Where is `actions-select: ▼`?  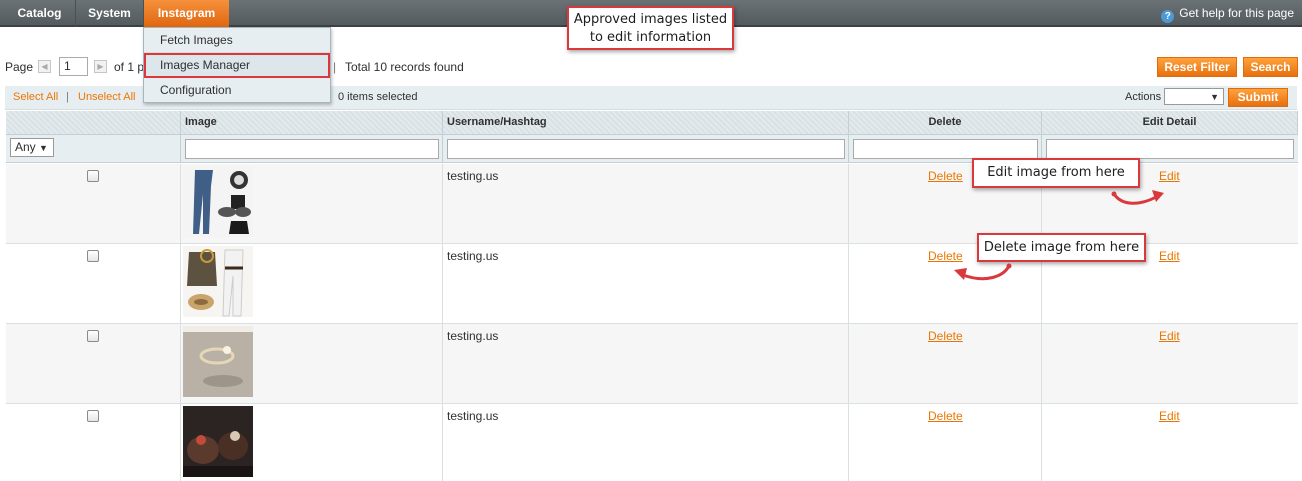 actions-select: ▼ is located at coordinates (1194, 96).